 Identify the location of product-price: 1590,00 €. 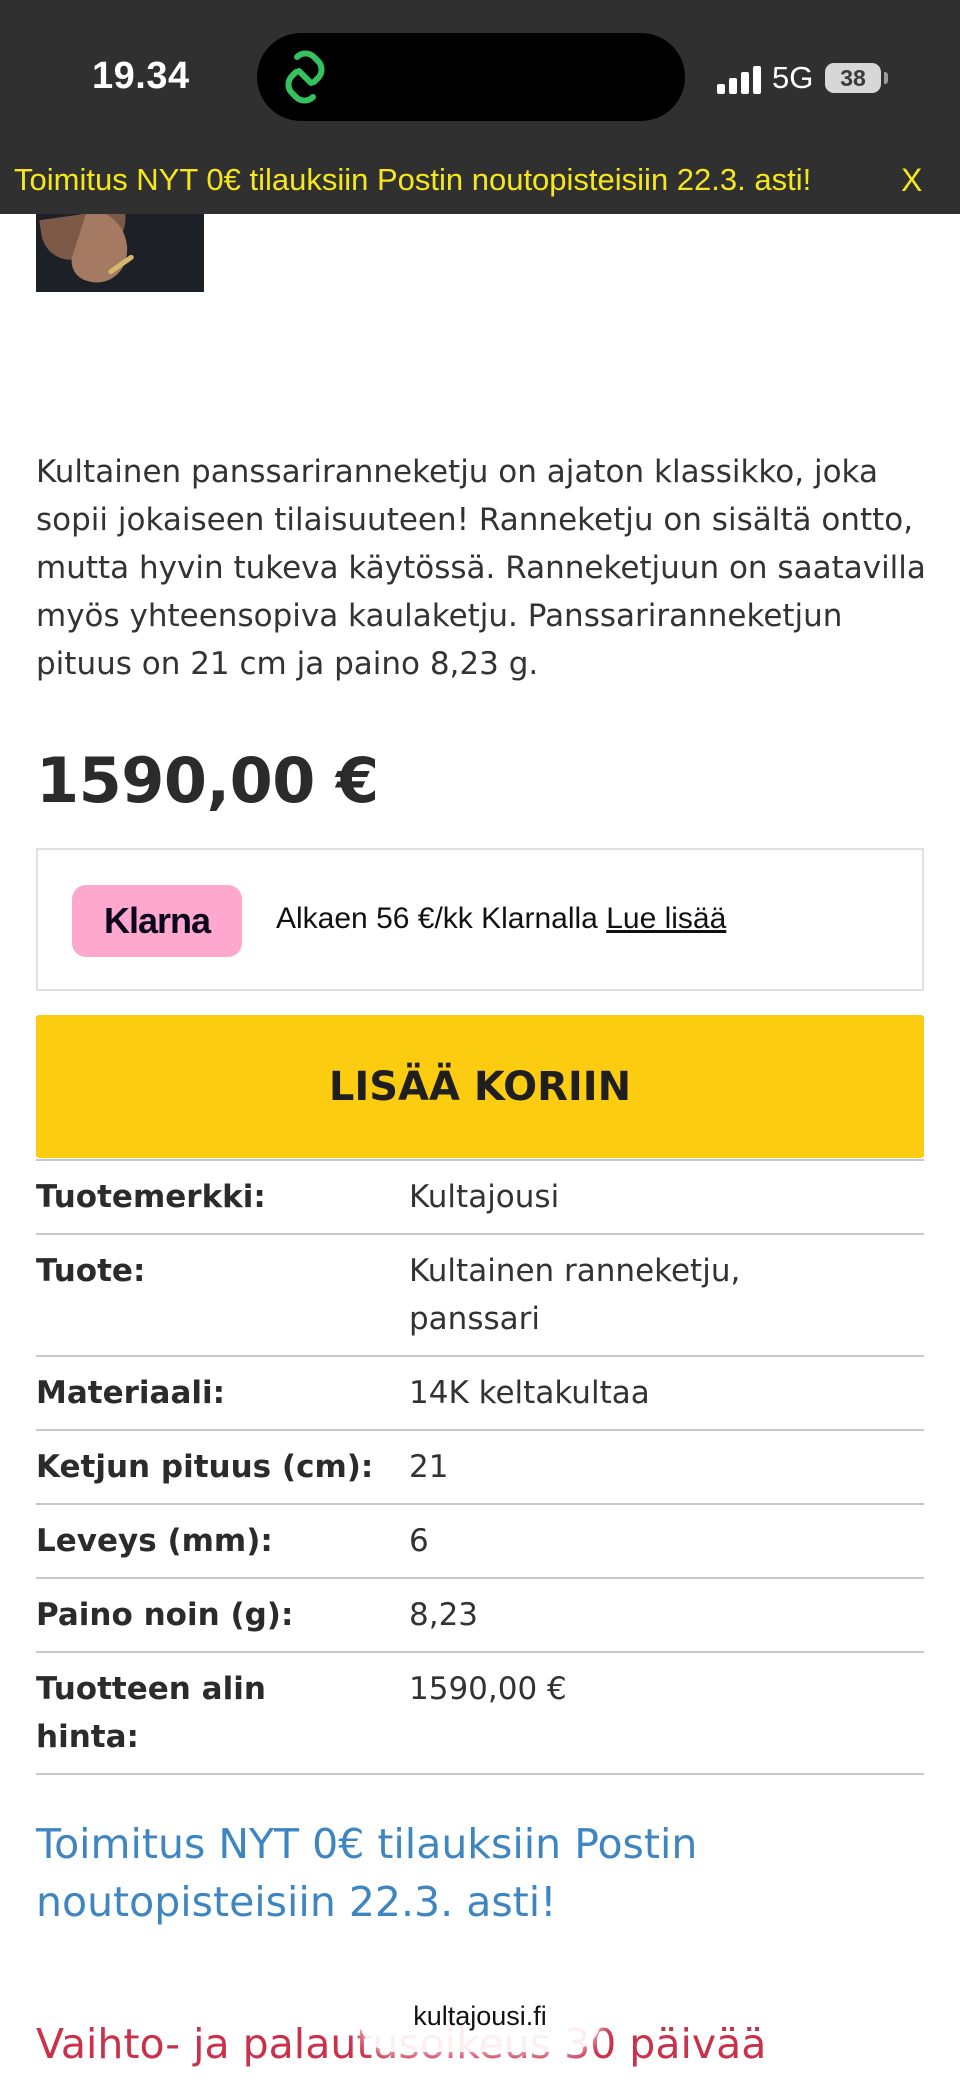
(207, 780).